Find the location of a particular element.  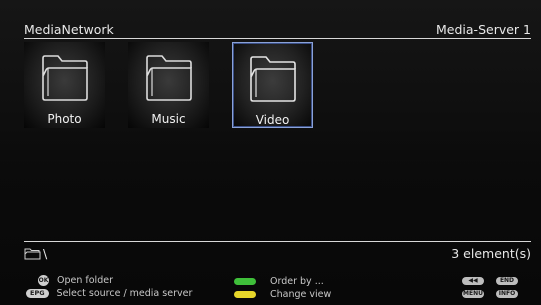

info-key-icon: INFO is located at coordinates (507, 294).